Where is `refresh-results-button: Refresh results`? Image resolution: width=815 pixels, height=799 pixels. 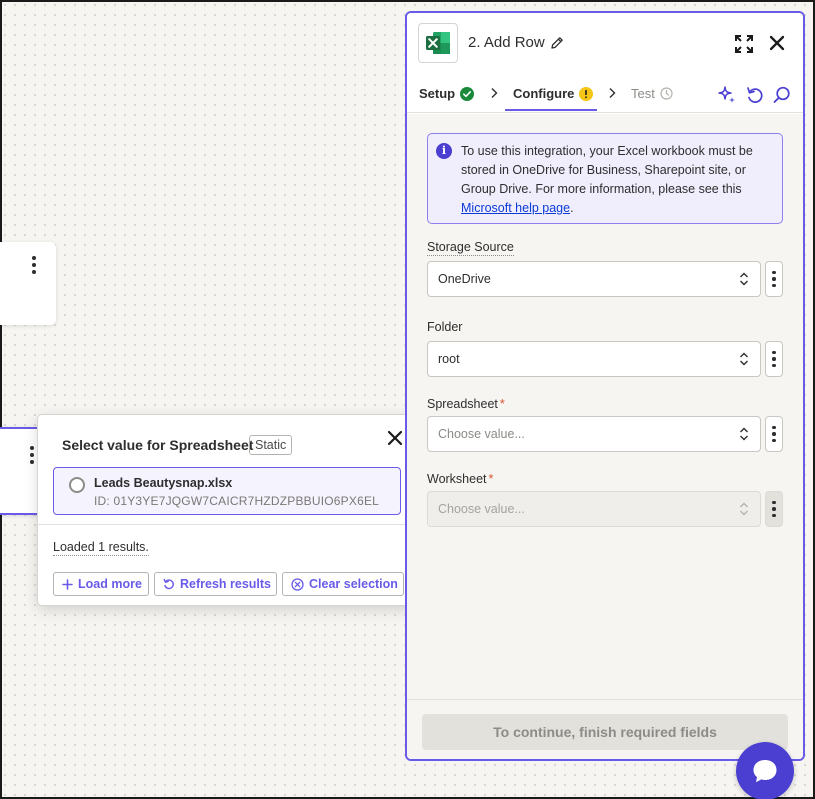 refresh-results-button: Refresh results is located at coordinates (215, 584).